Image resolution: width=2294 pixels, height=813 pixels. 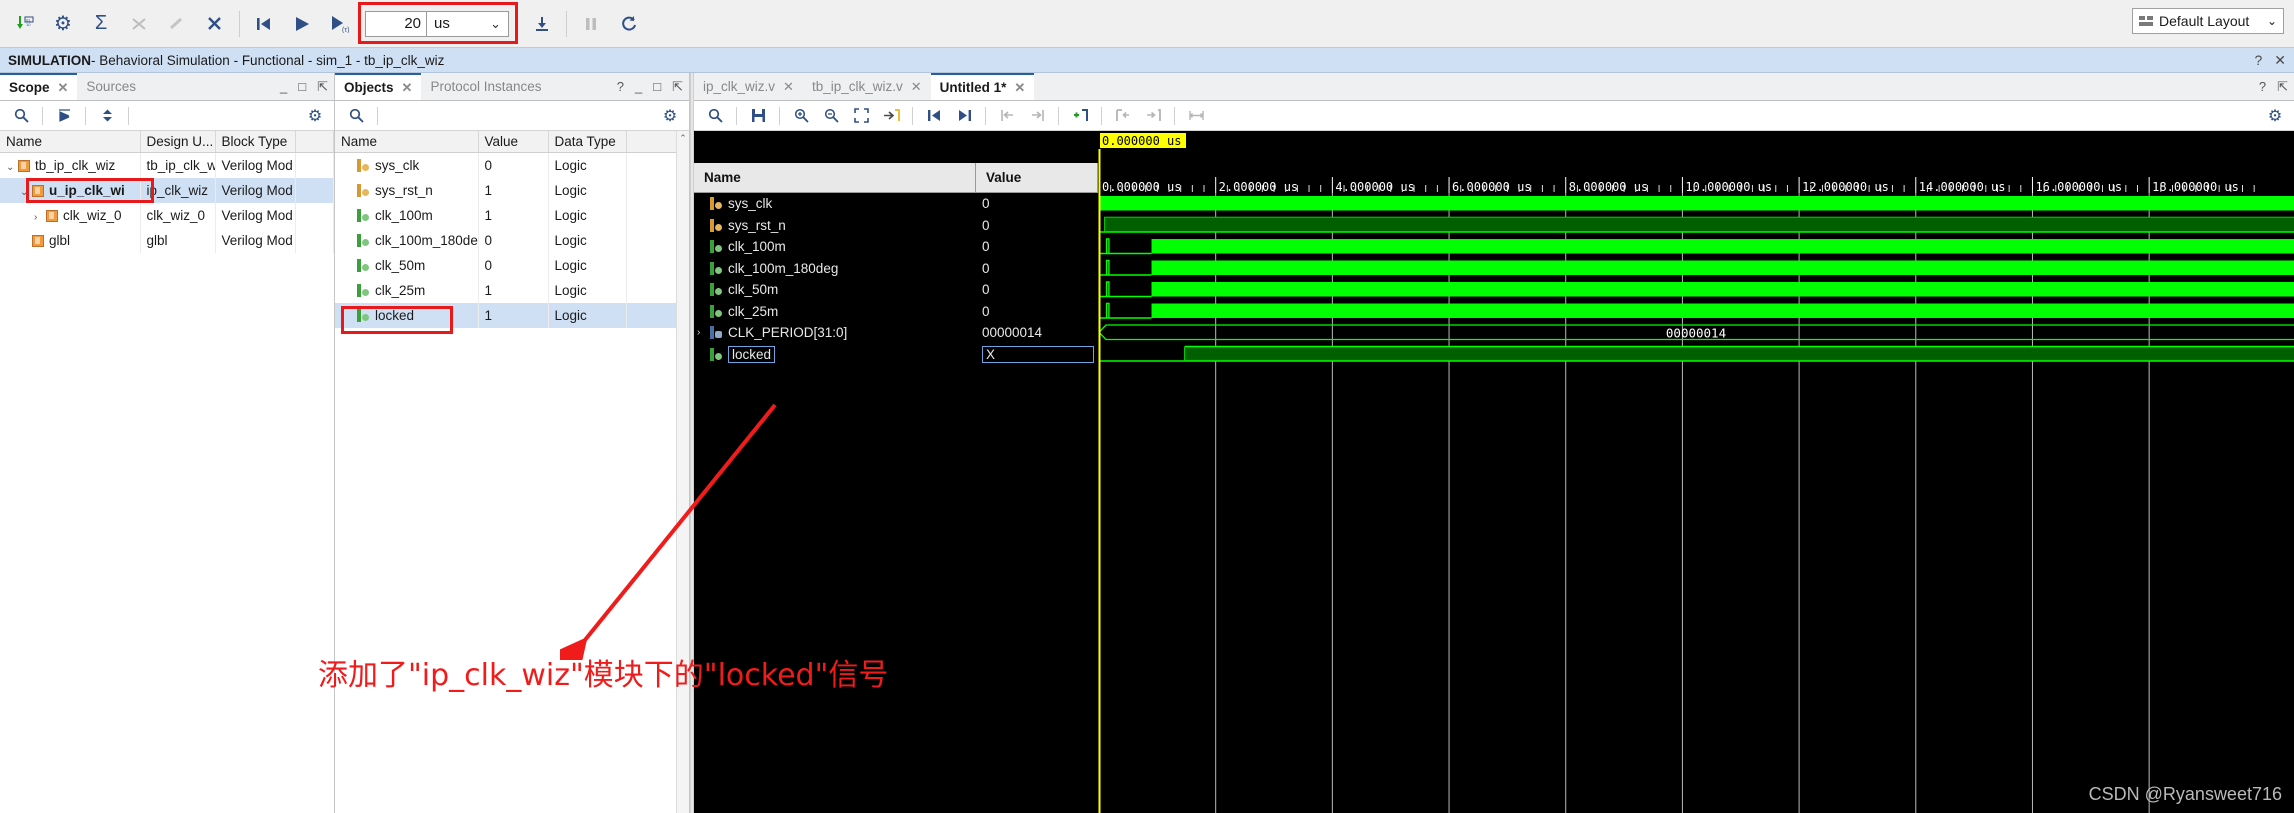 I want to click on relaunch-sigma-icon: Σ, so click(x=101, y=24).